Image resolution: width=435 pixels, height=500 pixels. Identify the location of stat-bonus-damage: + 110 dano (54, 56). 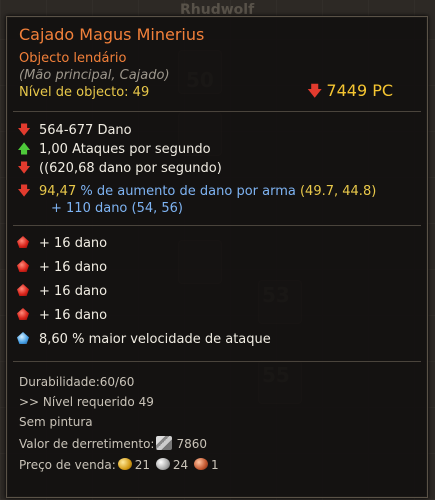
(117, 208).